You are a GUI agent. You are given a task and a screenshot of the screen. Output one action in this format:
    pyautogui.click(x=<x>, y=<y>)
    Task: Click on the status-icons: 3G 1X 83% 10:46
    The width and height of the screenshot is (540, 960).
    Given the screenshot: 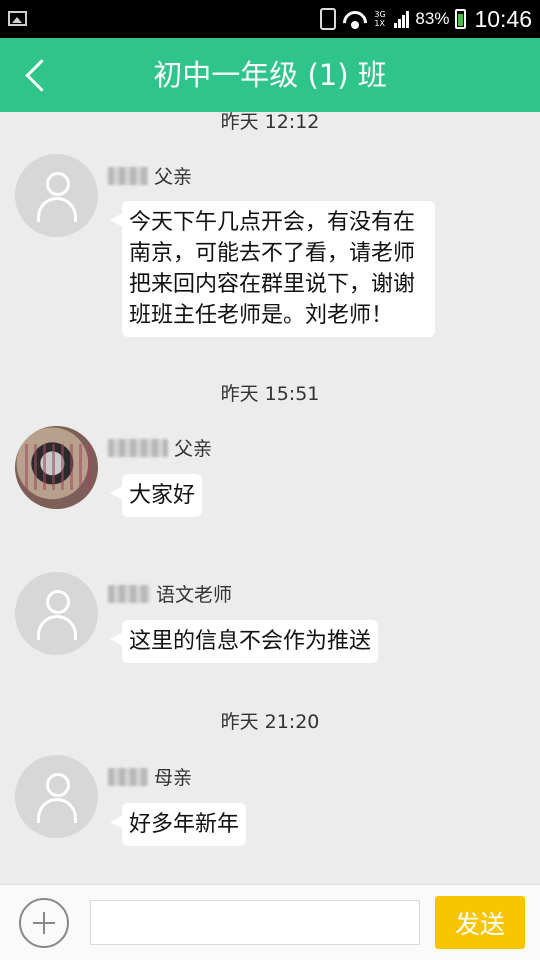 What is the action you would take?
    pyautogui.click(x=426, y=19)
    